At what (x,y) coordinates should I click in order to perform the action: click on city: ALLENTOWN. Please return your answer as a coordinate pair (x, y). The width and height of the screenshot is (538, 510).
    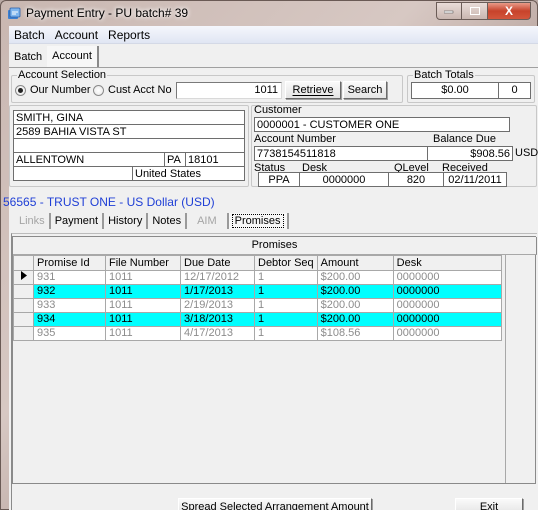
    Looking at the image, I should click on (89, 159).